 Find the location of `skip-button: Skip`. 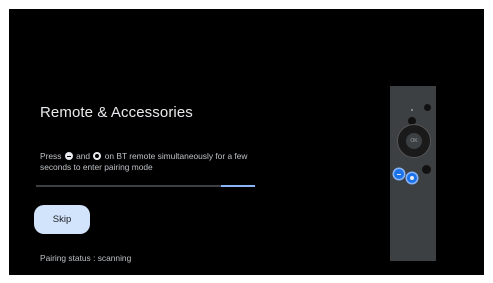

skip-button: Skip is located at coordinates (62, 219).